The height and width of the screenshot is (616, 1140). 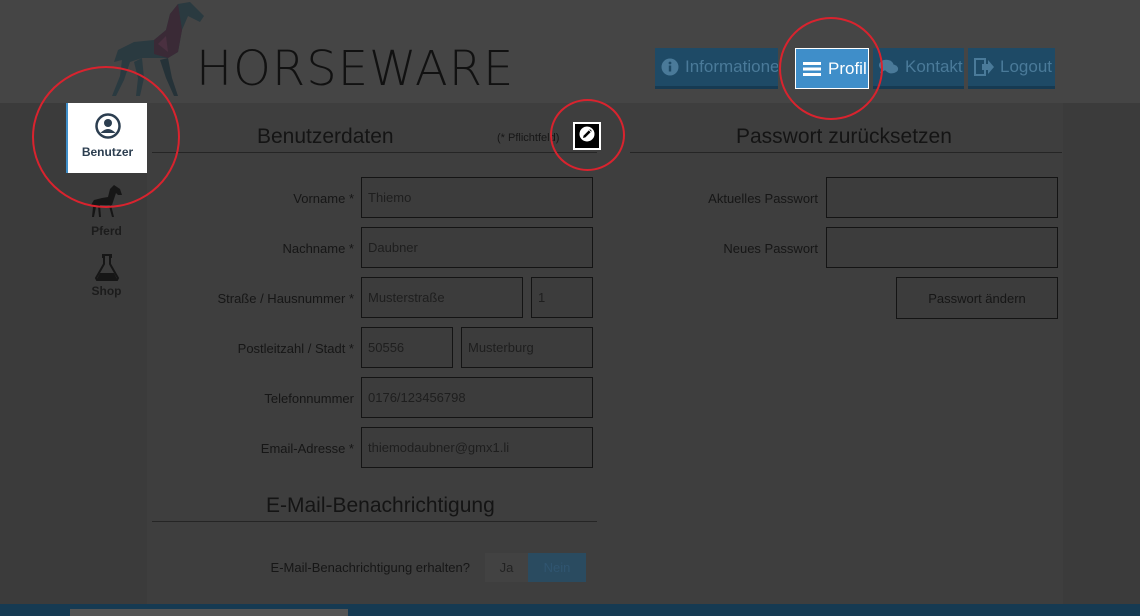 What do you see at coordinates (506, 567) in the screenshot?
I see `notification-yes-button: Ja` at bounding box center [506, 567].